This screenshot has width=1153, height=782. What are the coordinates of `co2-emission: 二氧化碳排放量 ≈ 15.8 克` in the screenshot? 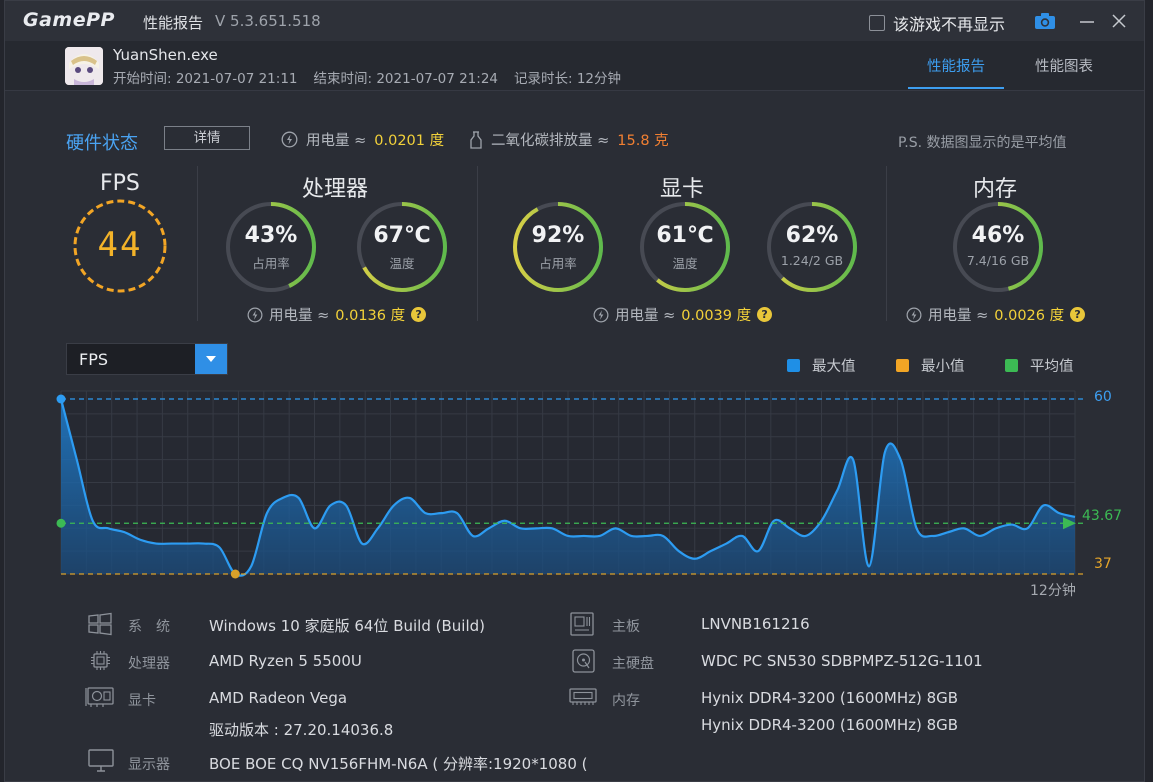 It's located at (569, 139).